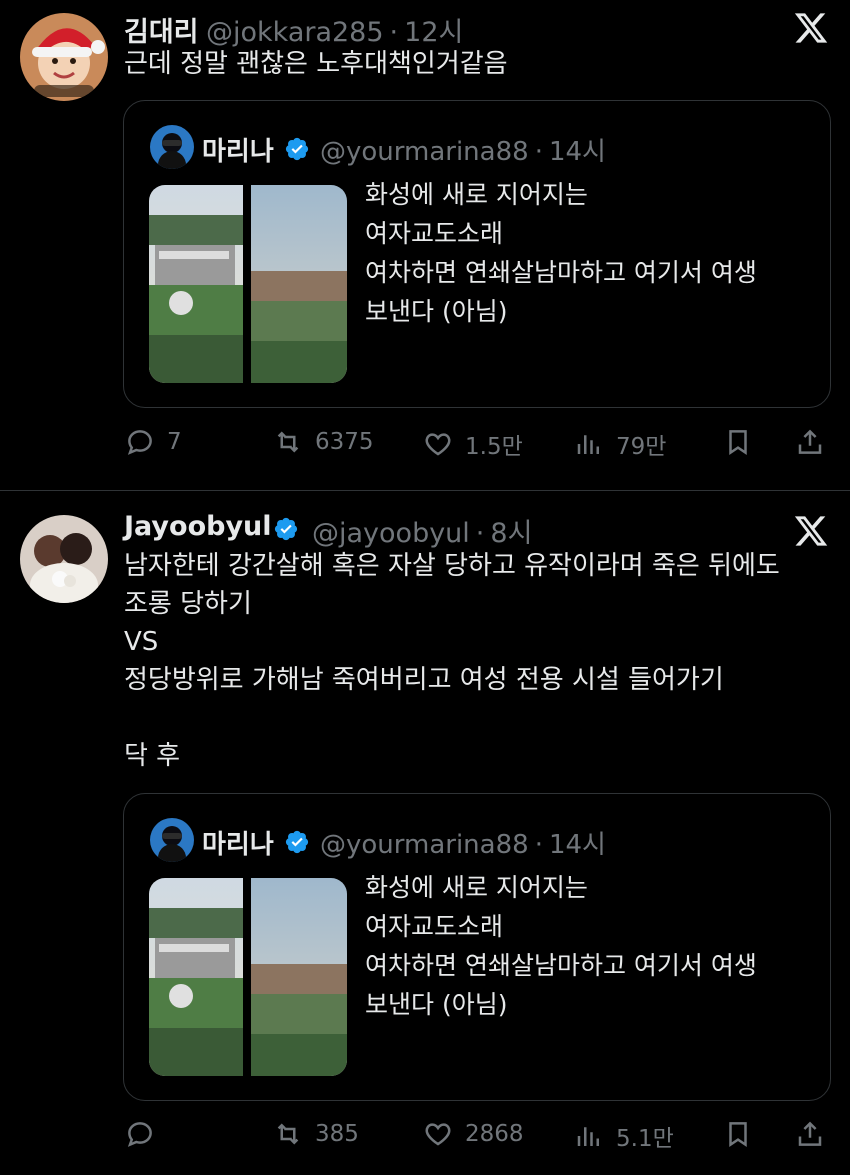 The height and width of the screenshot is (1175, 850). Describe the element at coordinates (391, 533) in the screenshot. I see `author-handle: @jayoobyul` at that location.